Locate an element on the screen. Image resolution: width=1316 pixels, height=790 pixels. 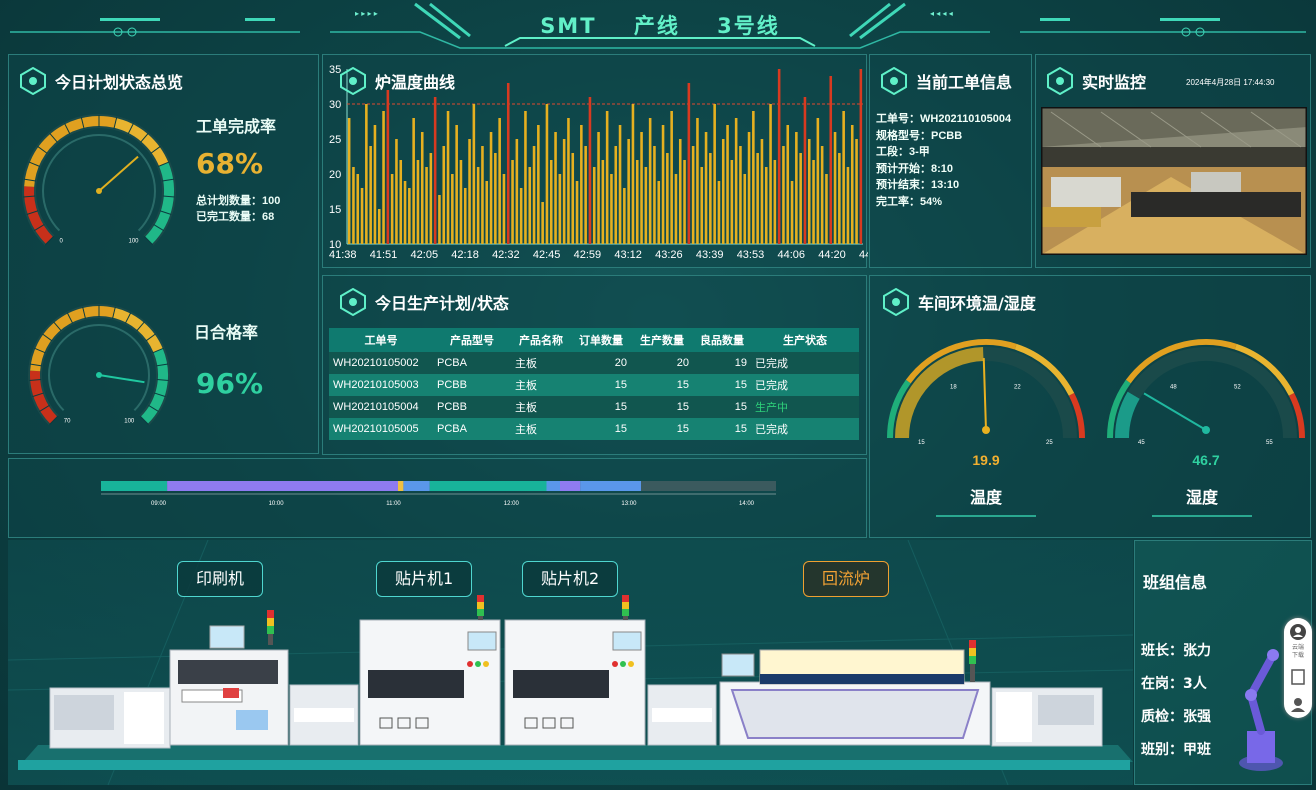
table-row: WH20210105003 PCBB 主板 15 15 15 已完成 is located at coordinates (594, 385).